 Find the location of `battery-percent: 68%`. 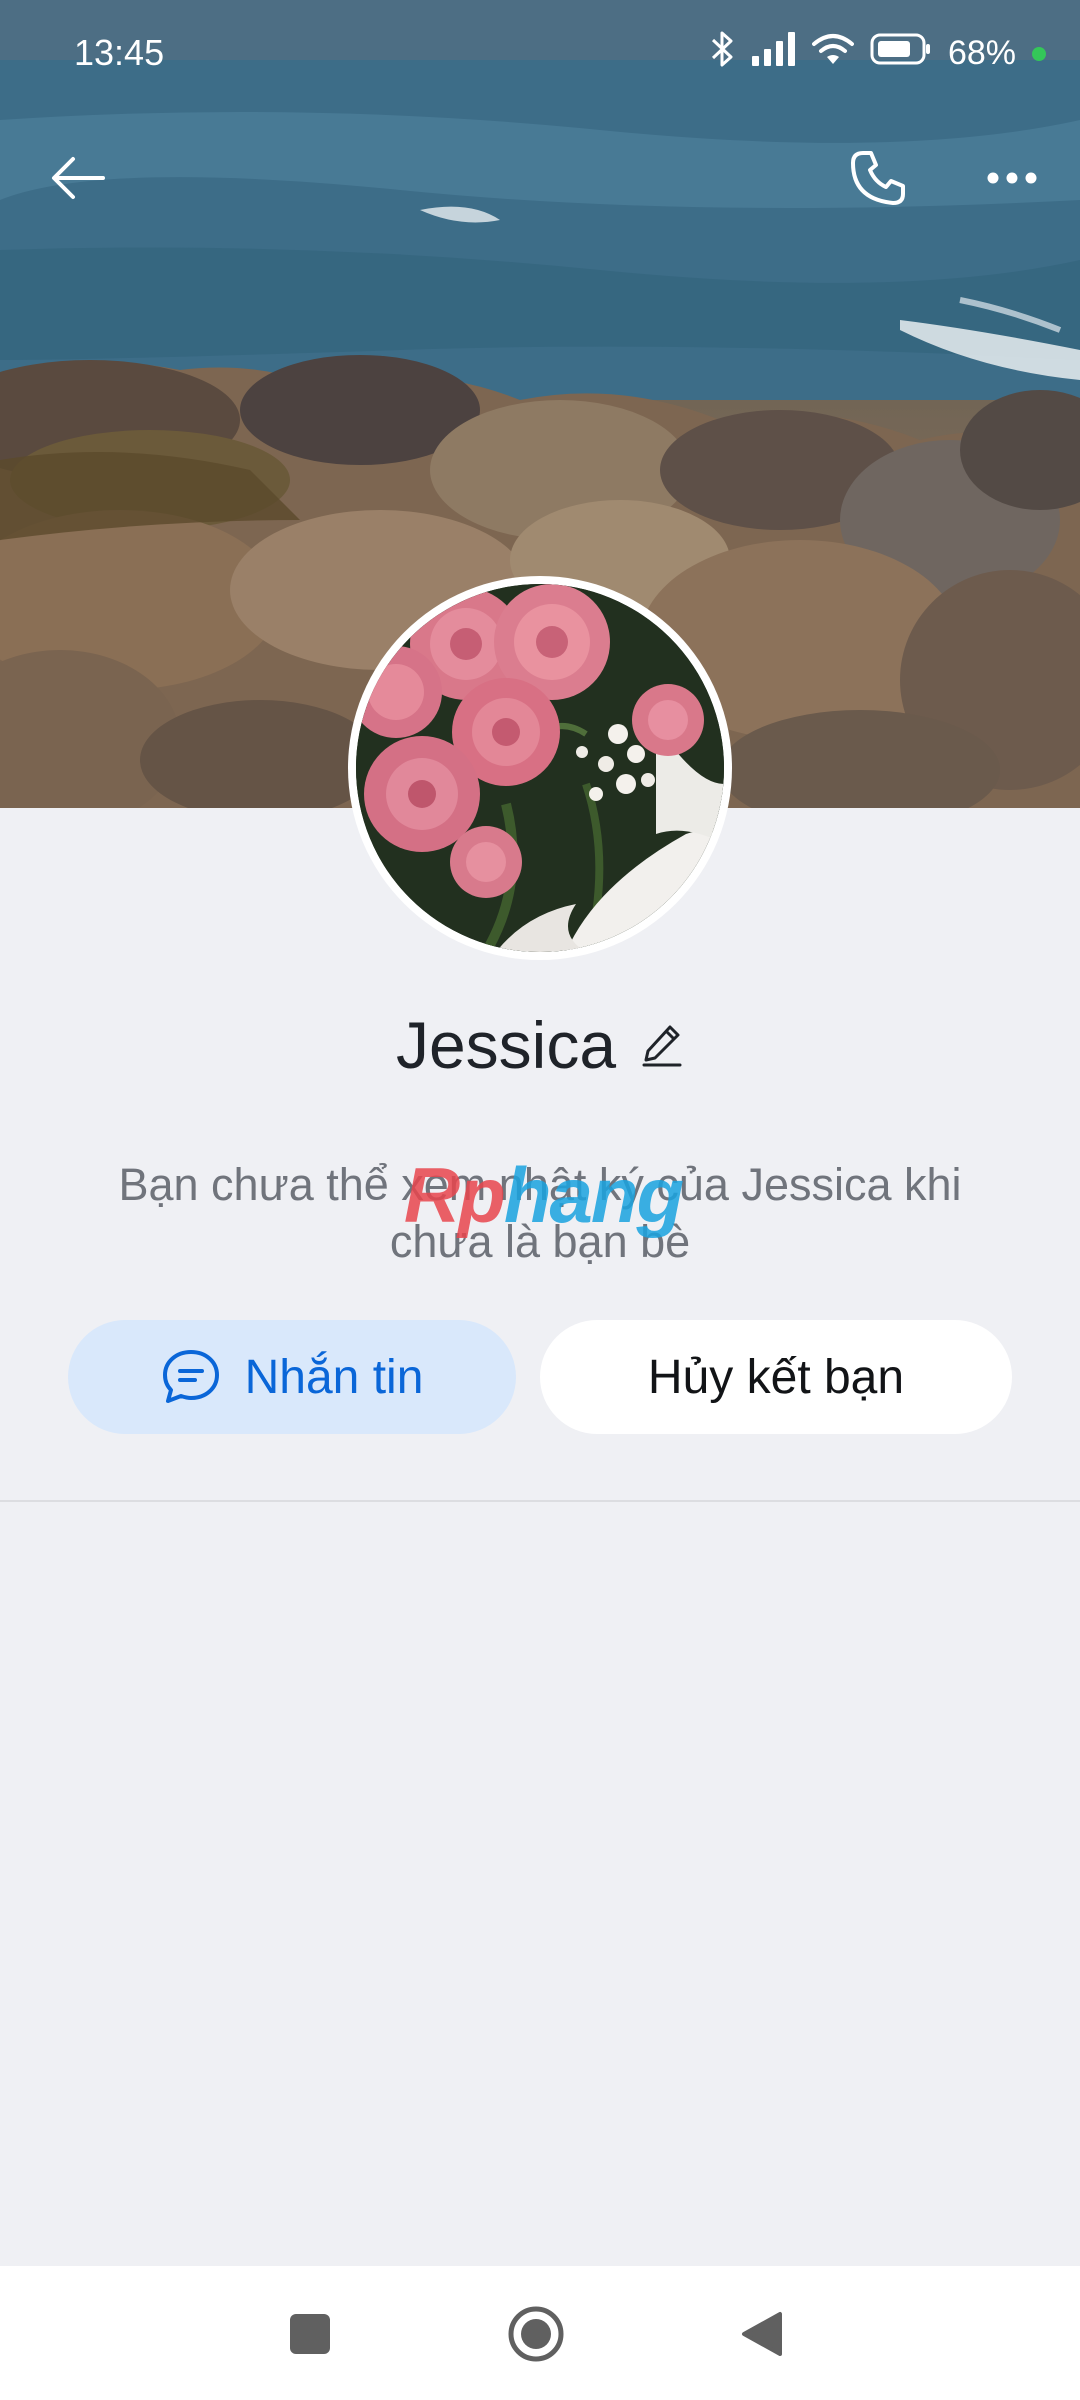

battery-percent: 68% is located at coordinates (981, 53).